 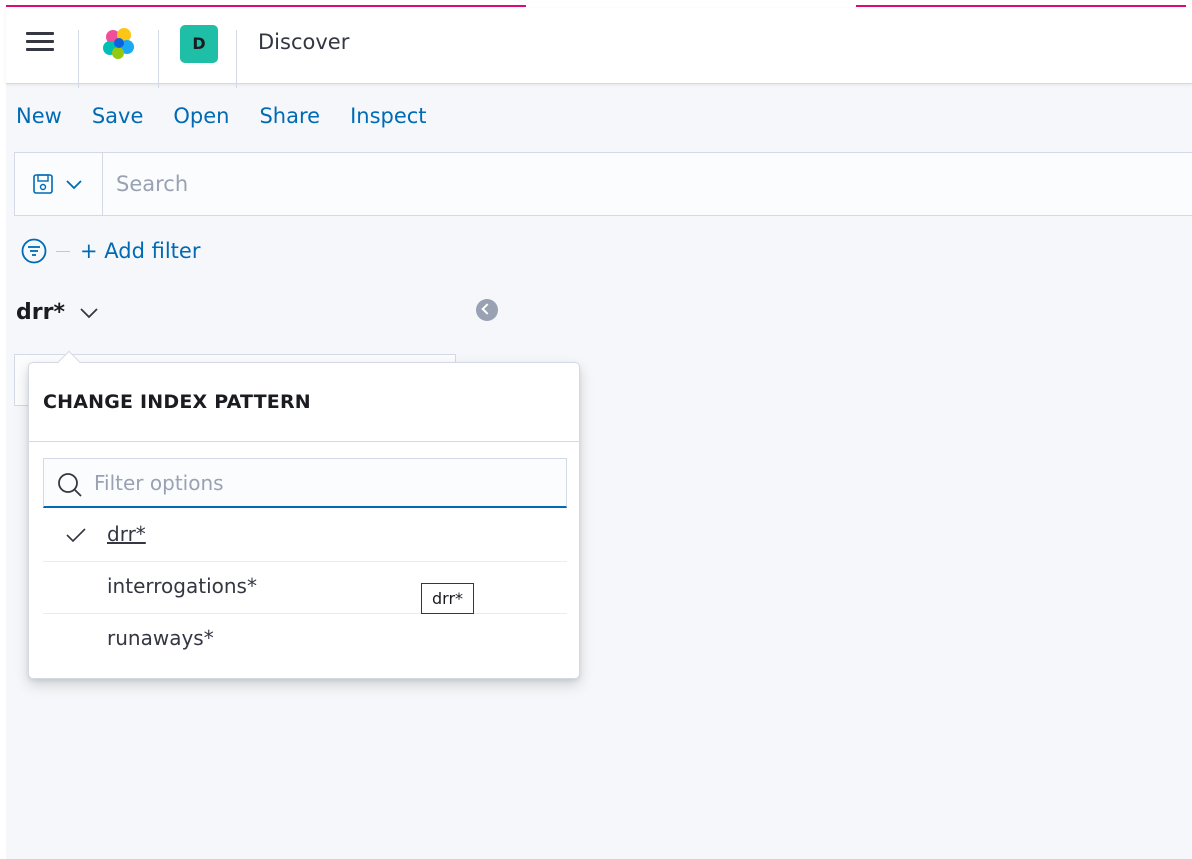 I want to click on filter-options-input, so click(x=330, y=483).